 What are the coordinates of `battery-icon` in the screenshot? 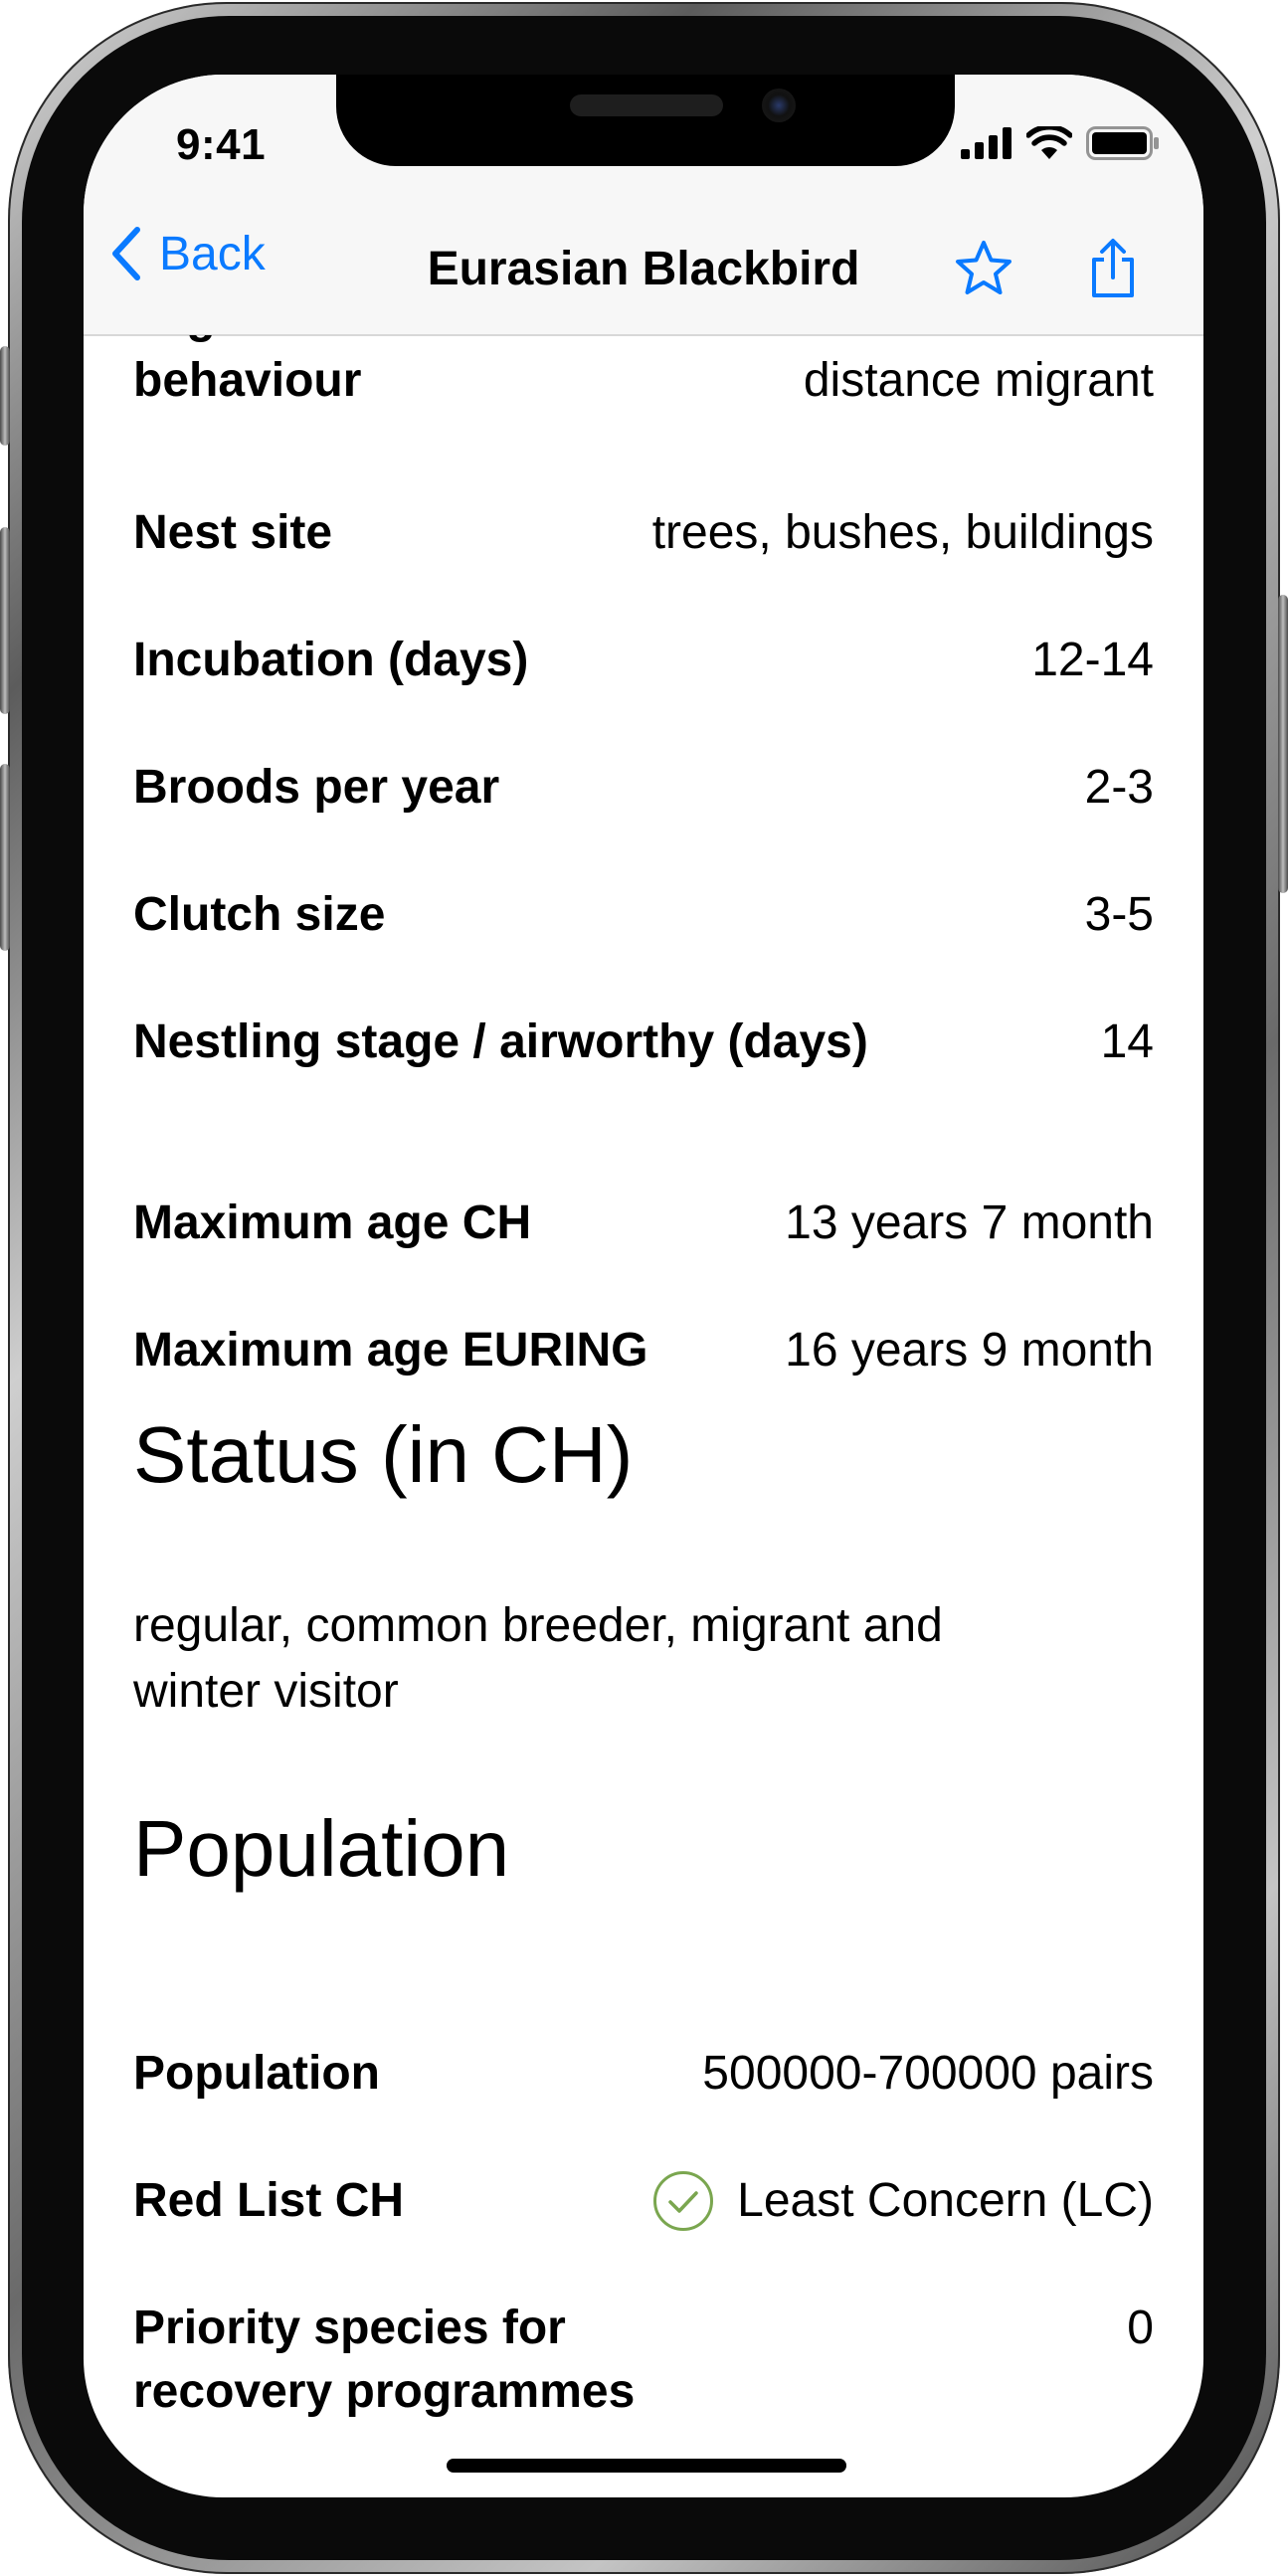 It's located at (1122, 143).